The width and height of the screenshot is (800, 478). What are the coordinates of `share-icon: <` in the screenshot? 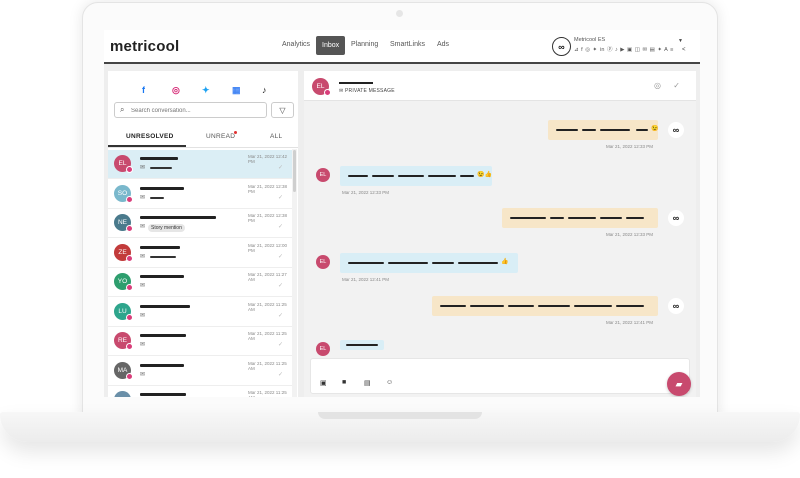 It's located at (684, 50).